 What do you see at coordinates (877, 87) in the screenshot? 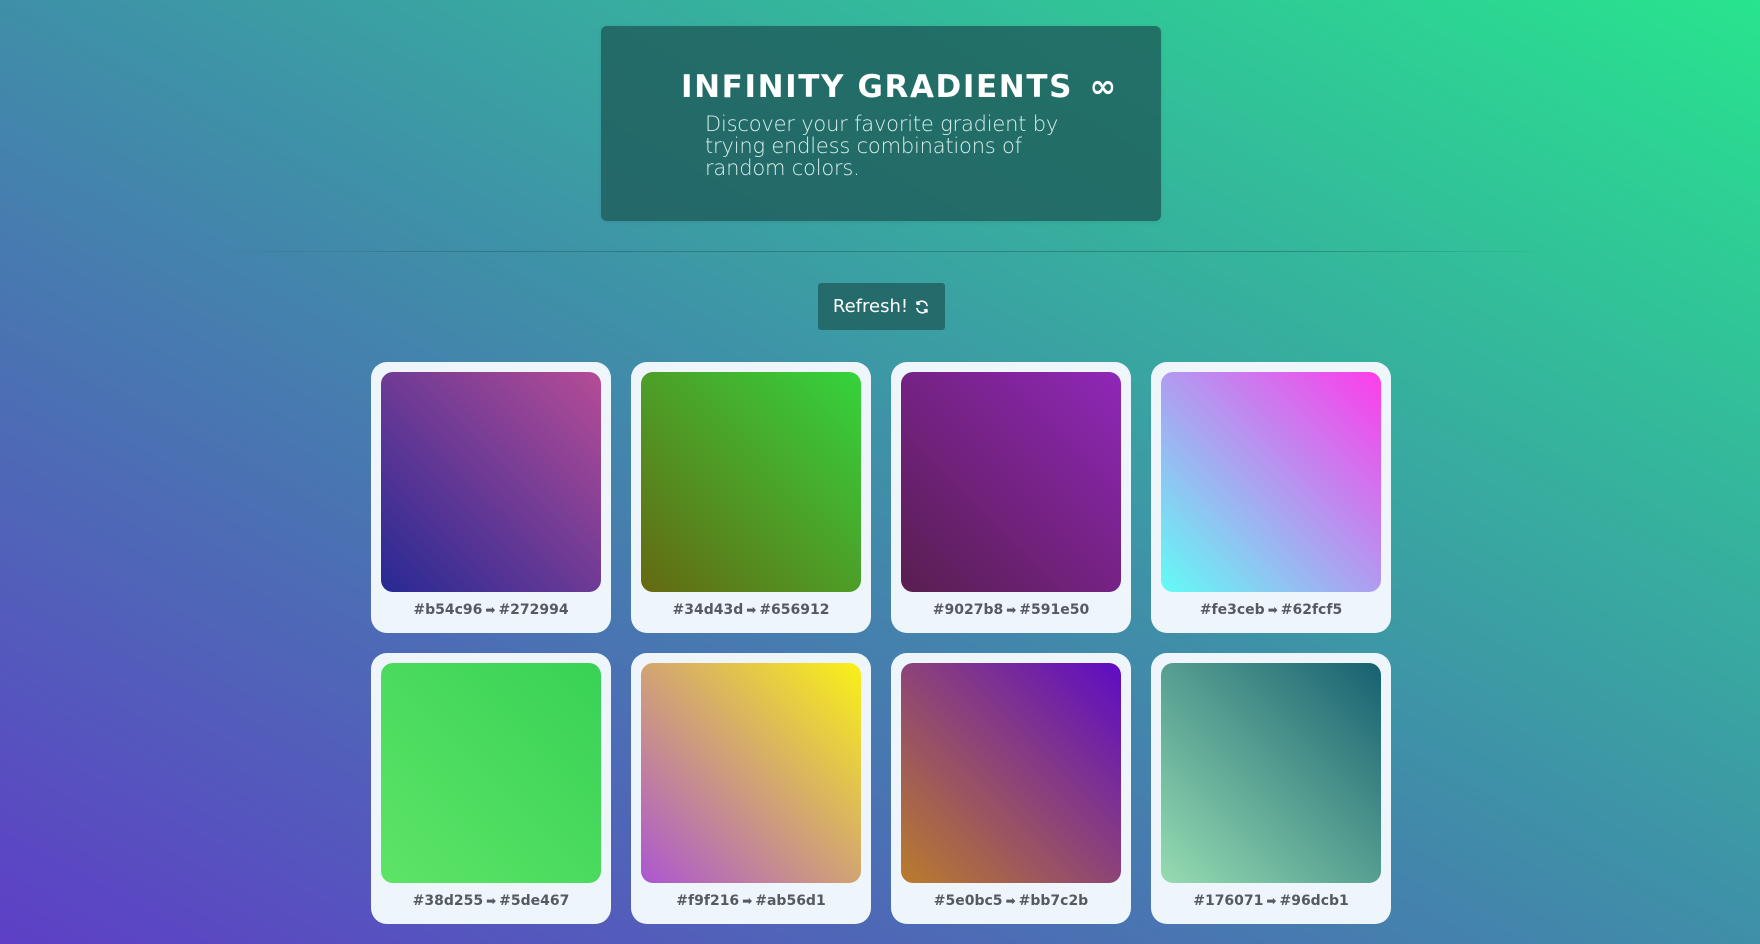
I see `page-title-text: INFINITY GRADIENTS` at bounding box center [877, 87].